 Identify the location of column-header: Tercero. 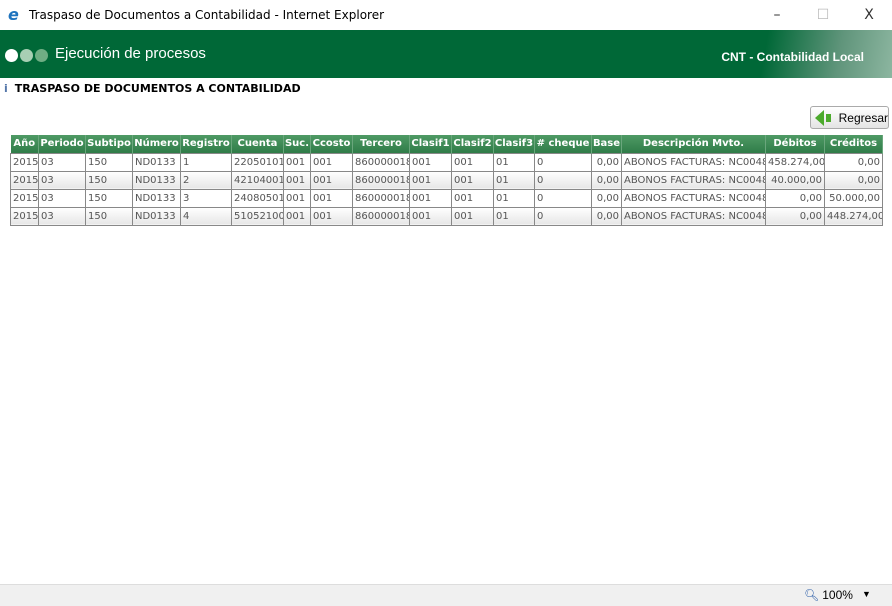
(381, 144).